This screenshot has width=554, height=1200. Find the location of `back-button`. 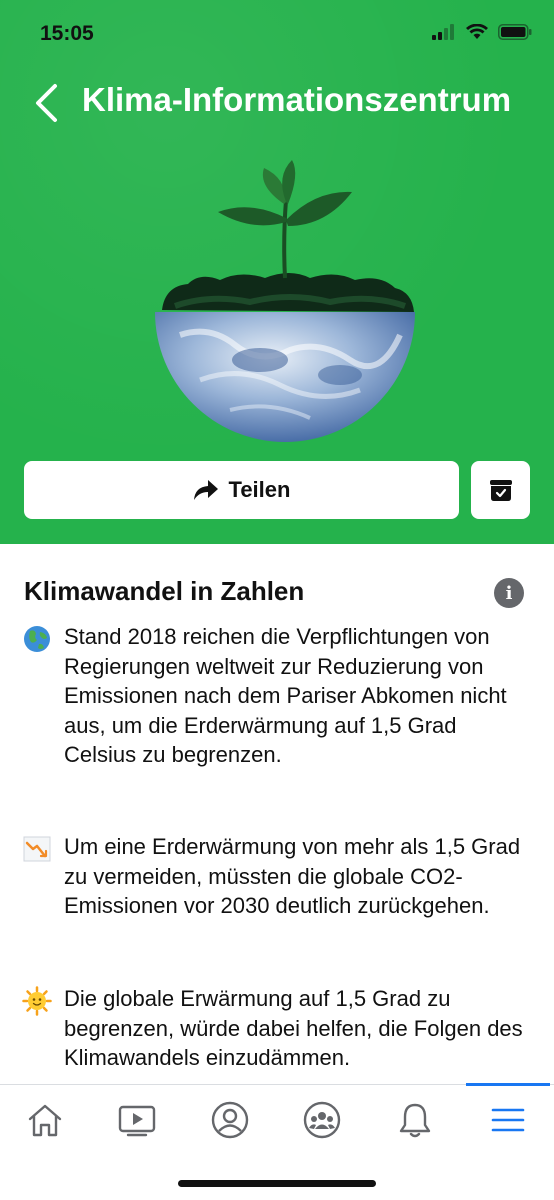

back-button is located at coordinates (46, 103).